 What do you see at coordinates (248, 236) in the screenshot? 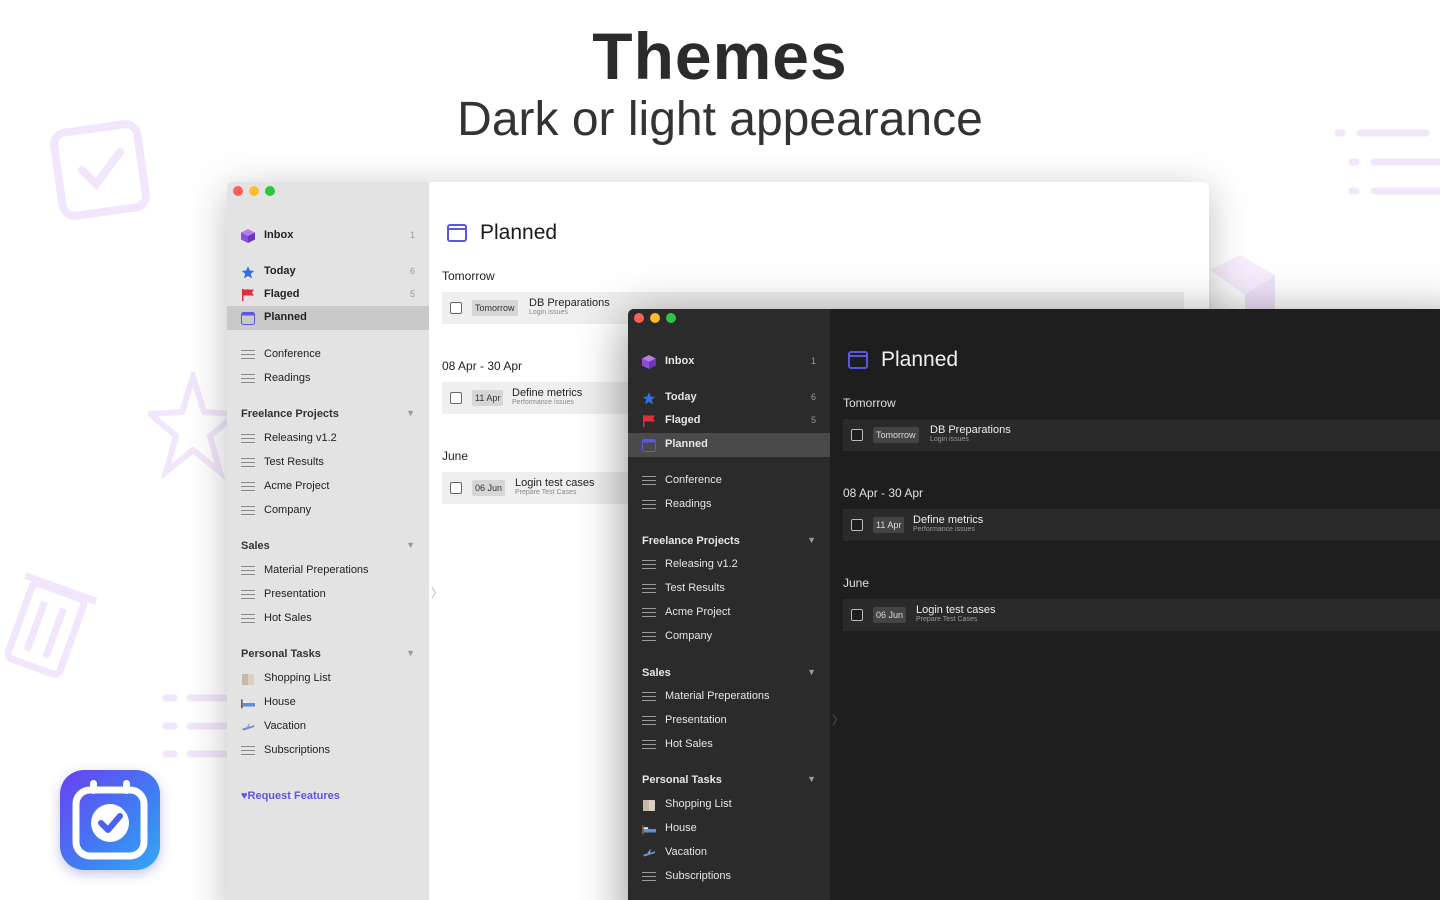
I see `inbox-cube-icon` at bounding box center [248, 236].